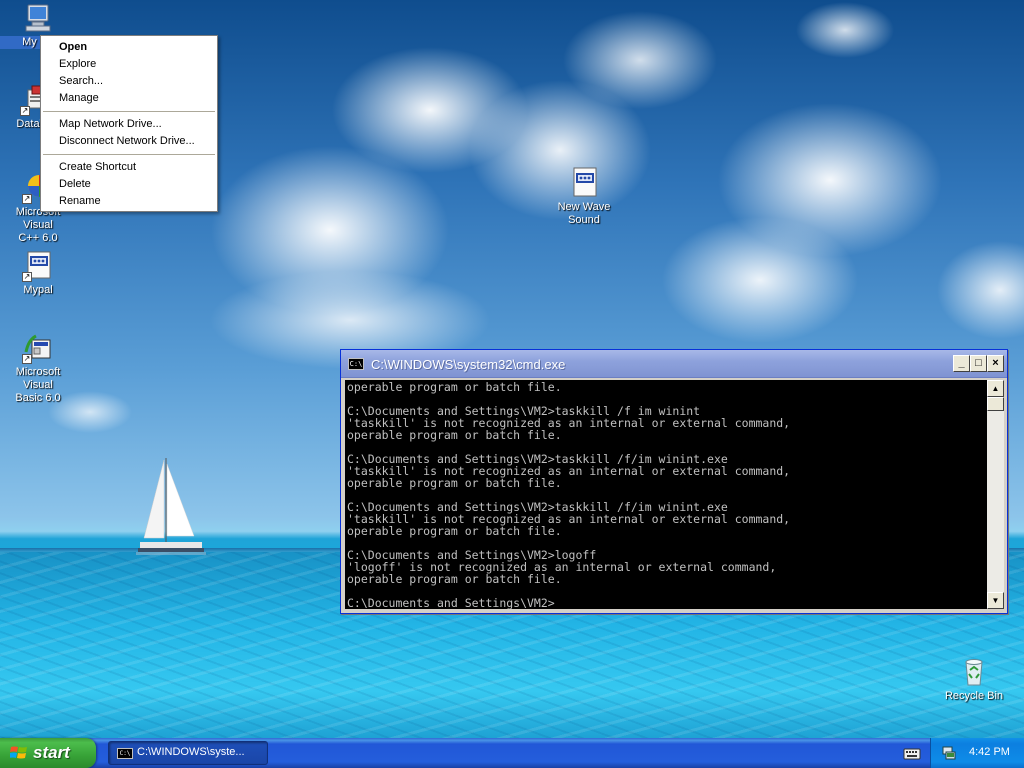  Describe the element at coordinates (584, 183) in the screenshot. I see `wave-file-icon` at that location.